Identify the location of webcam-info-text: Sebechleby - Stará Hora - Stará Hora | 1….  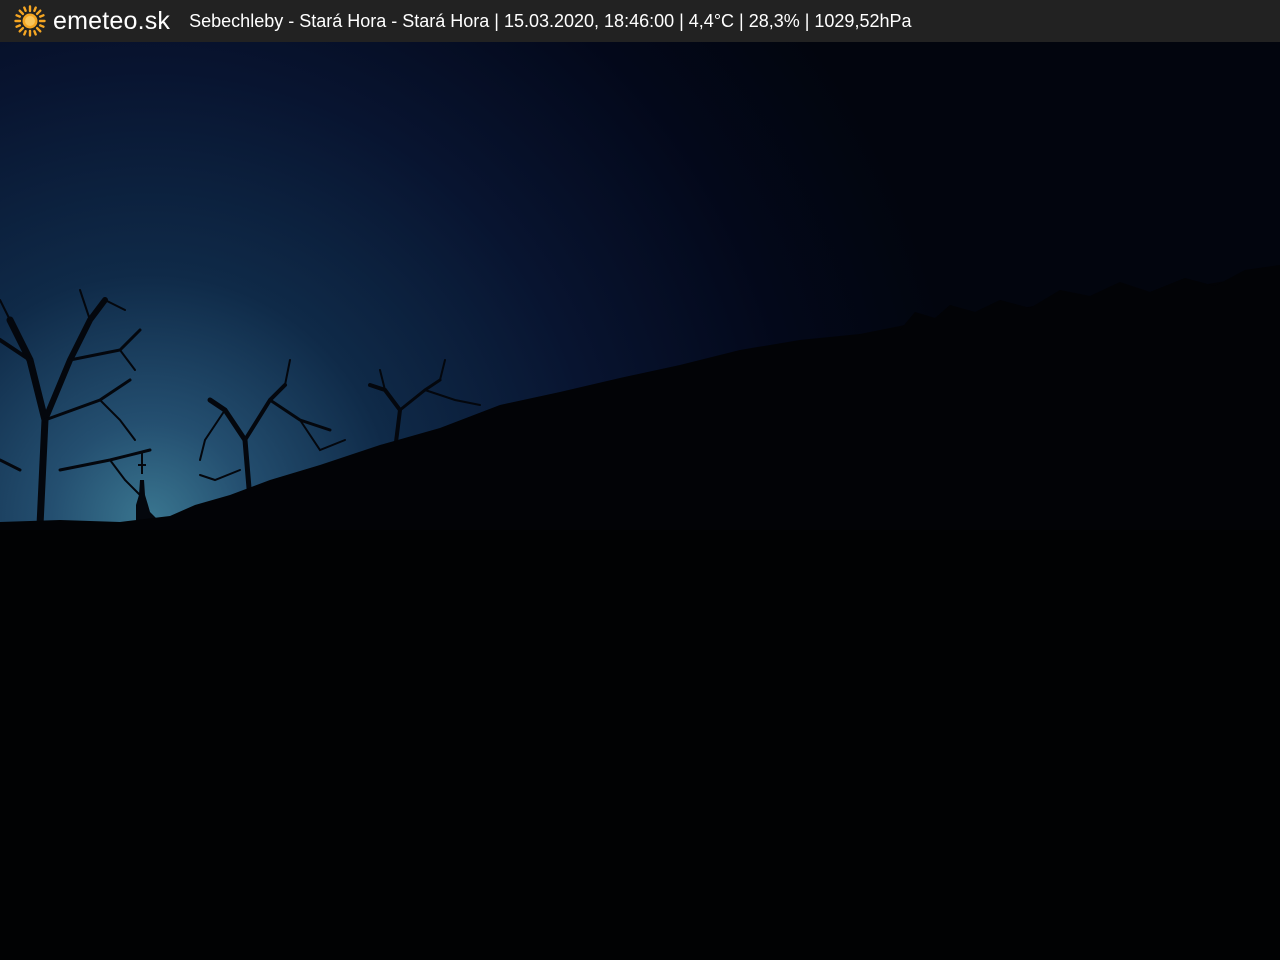
(550, 21).